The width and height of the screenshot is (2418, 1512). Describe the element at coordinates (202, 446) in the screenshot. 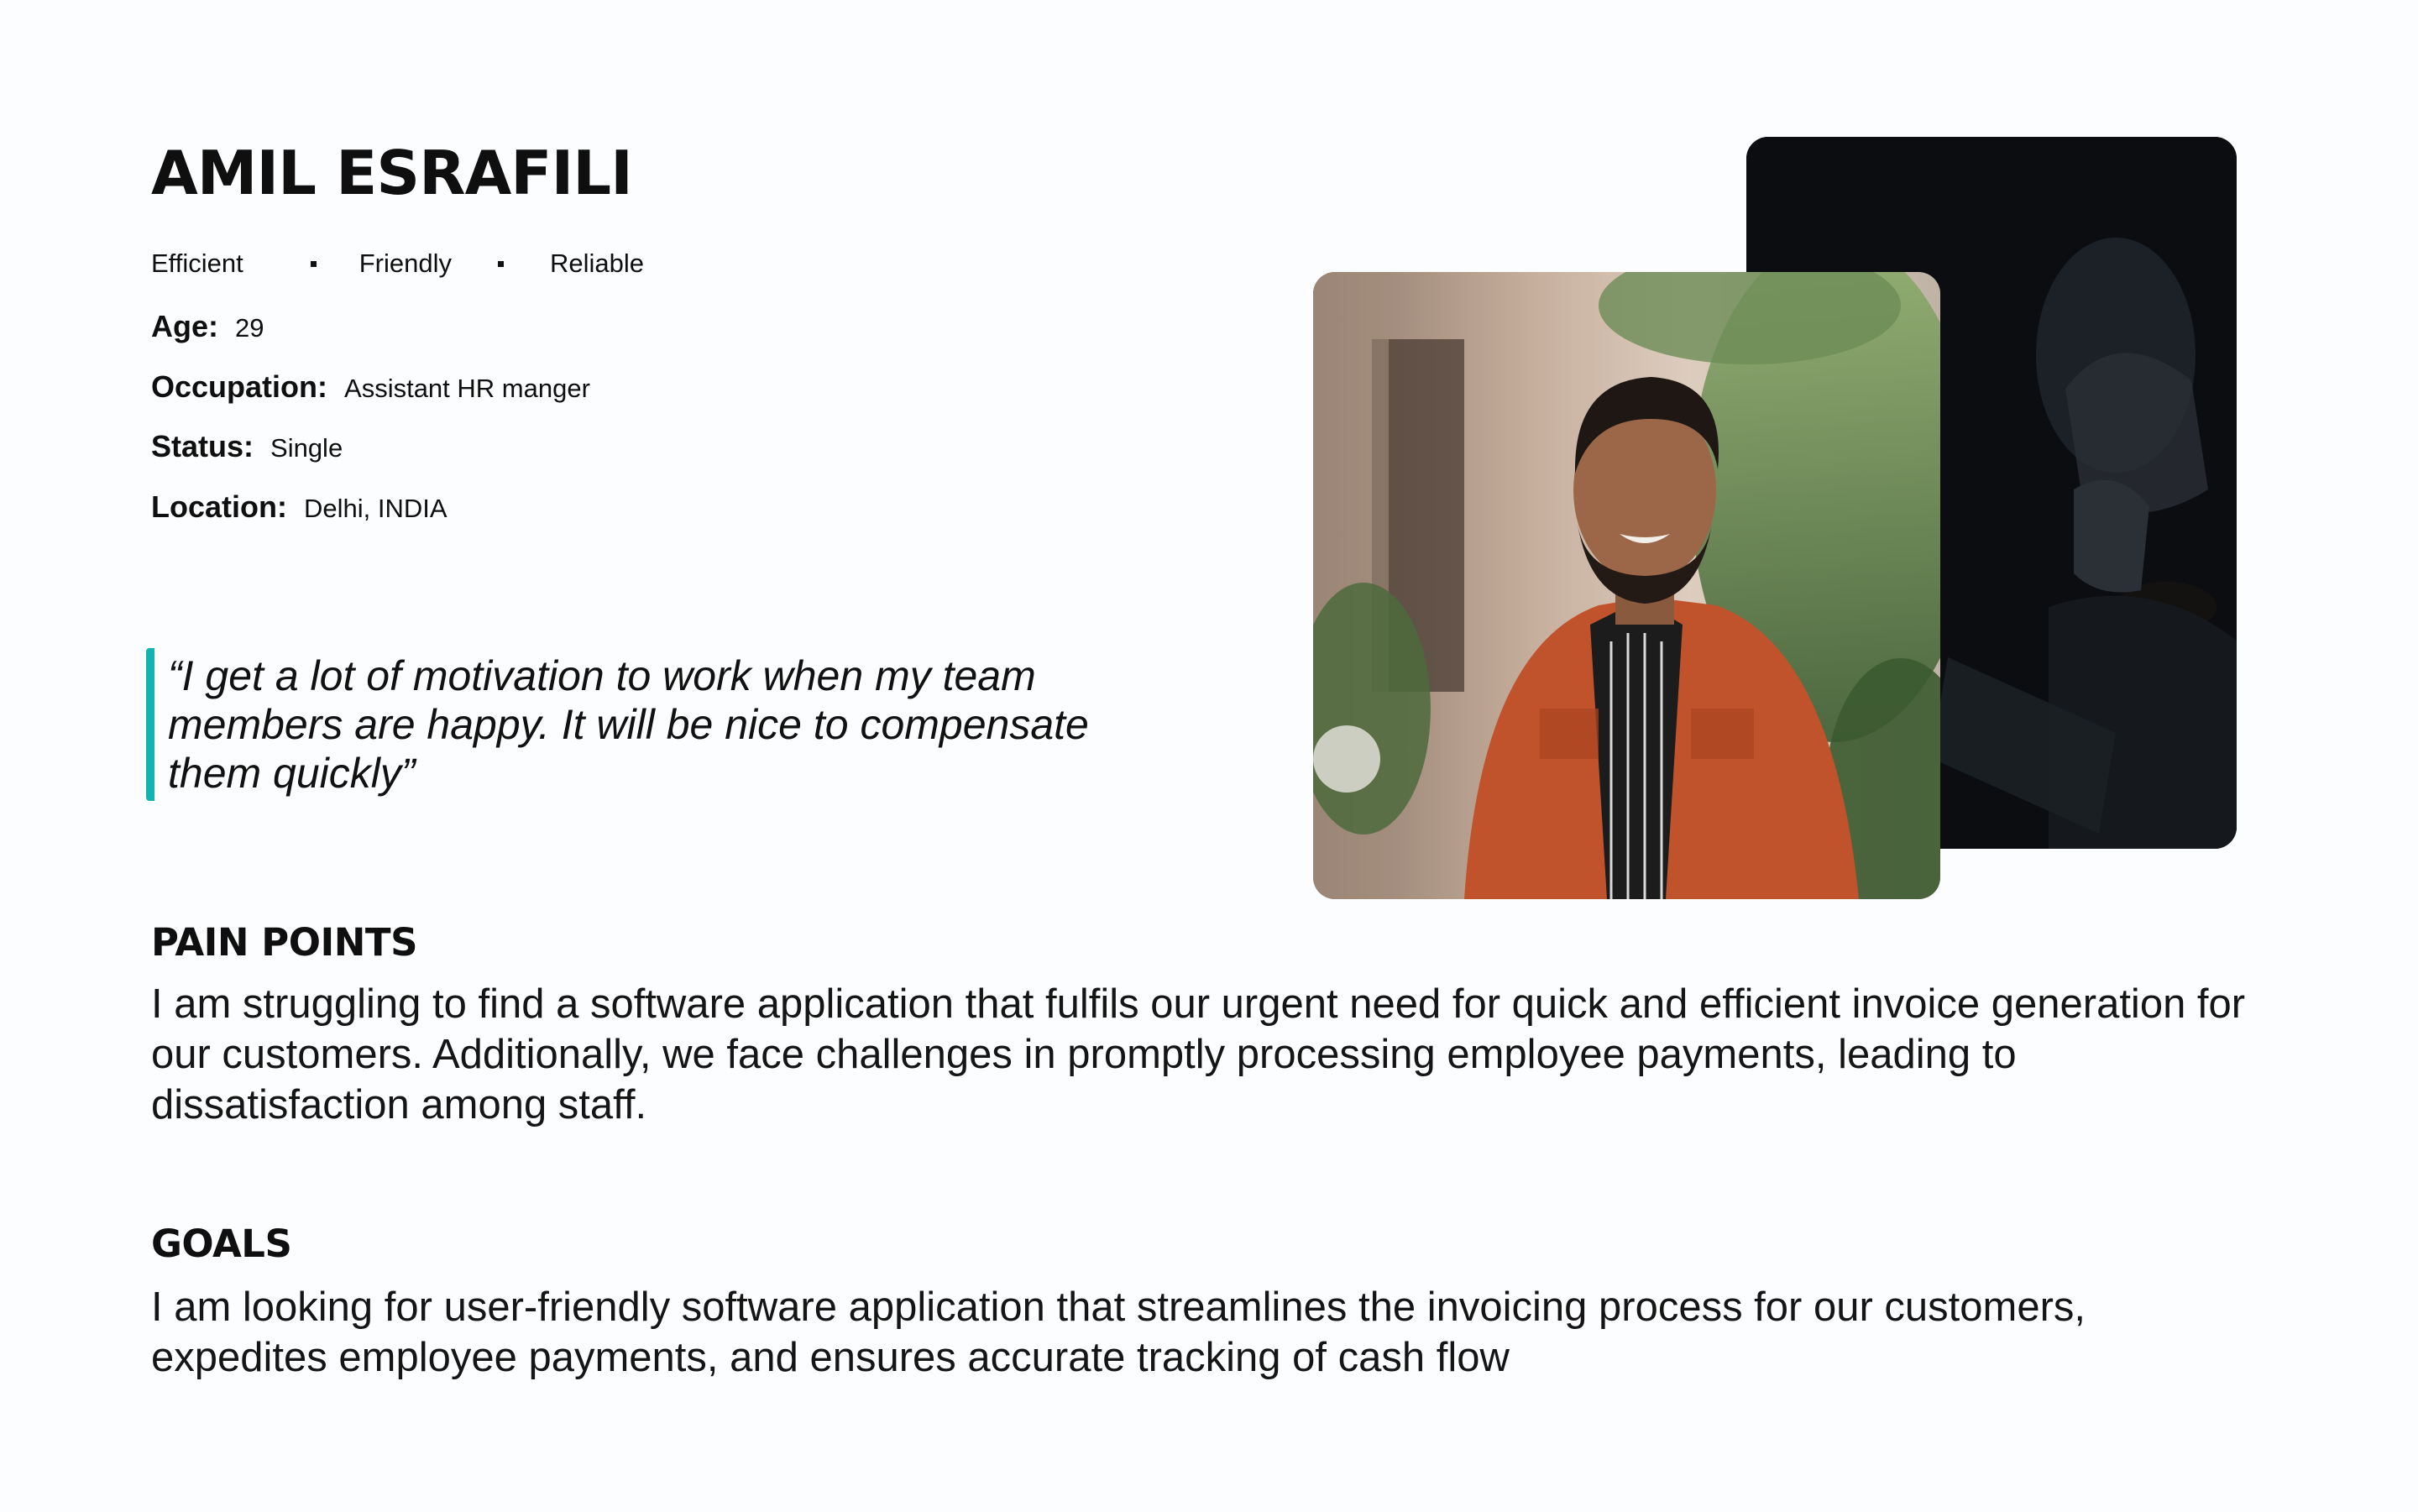

I see `detail-label: Status:` at that location.